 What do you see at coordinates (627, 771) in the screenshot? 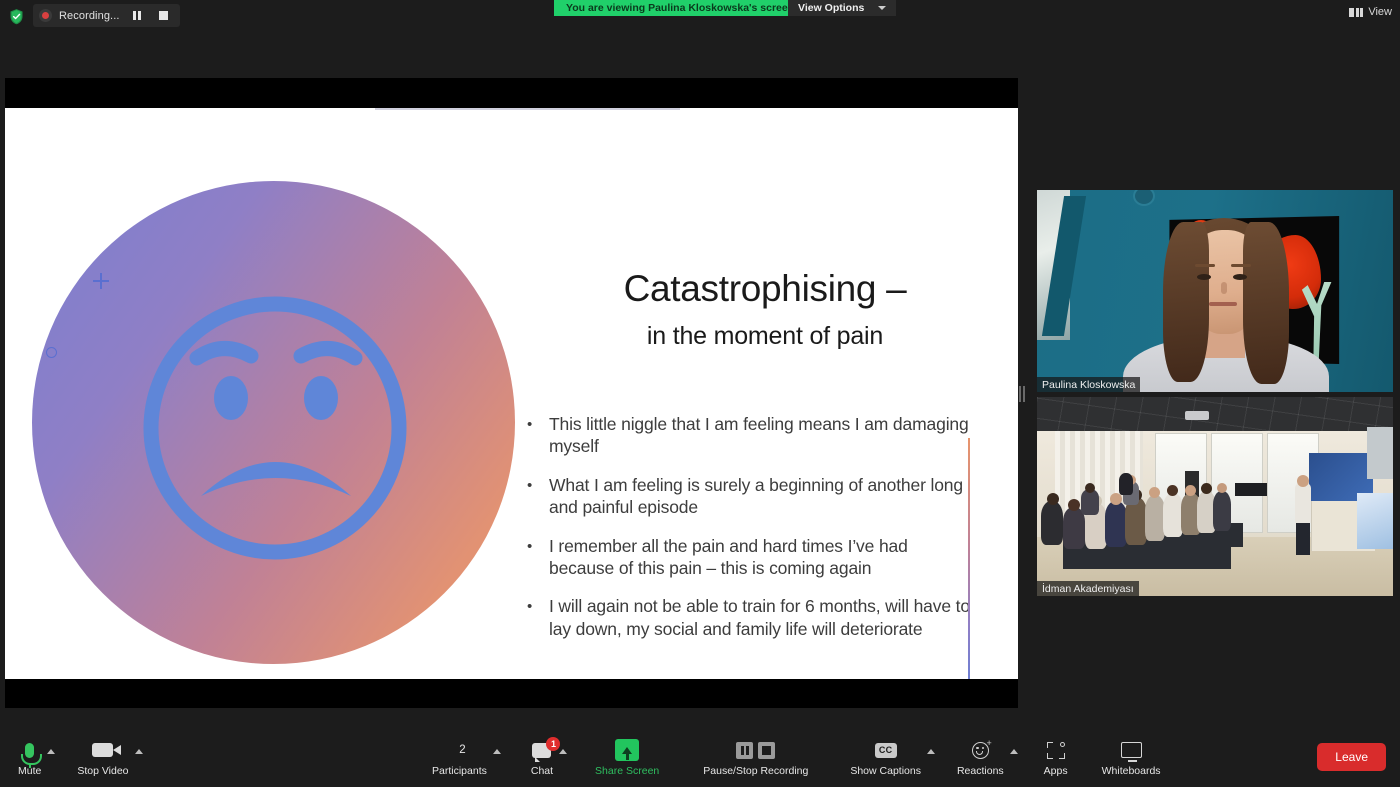
I see `share-screen-label: Share Screen` at bounding box center [627, 771].